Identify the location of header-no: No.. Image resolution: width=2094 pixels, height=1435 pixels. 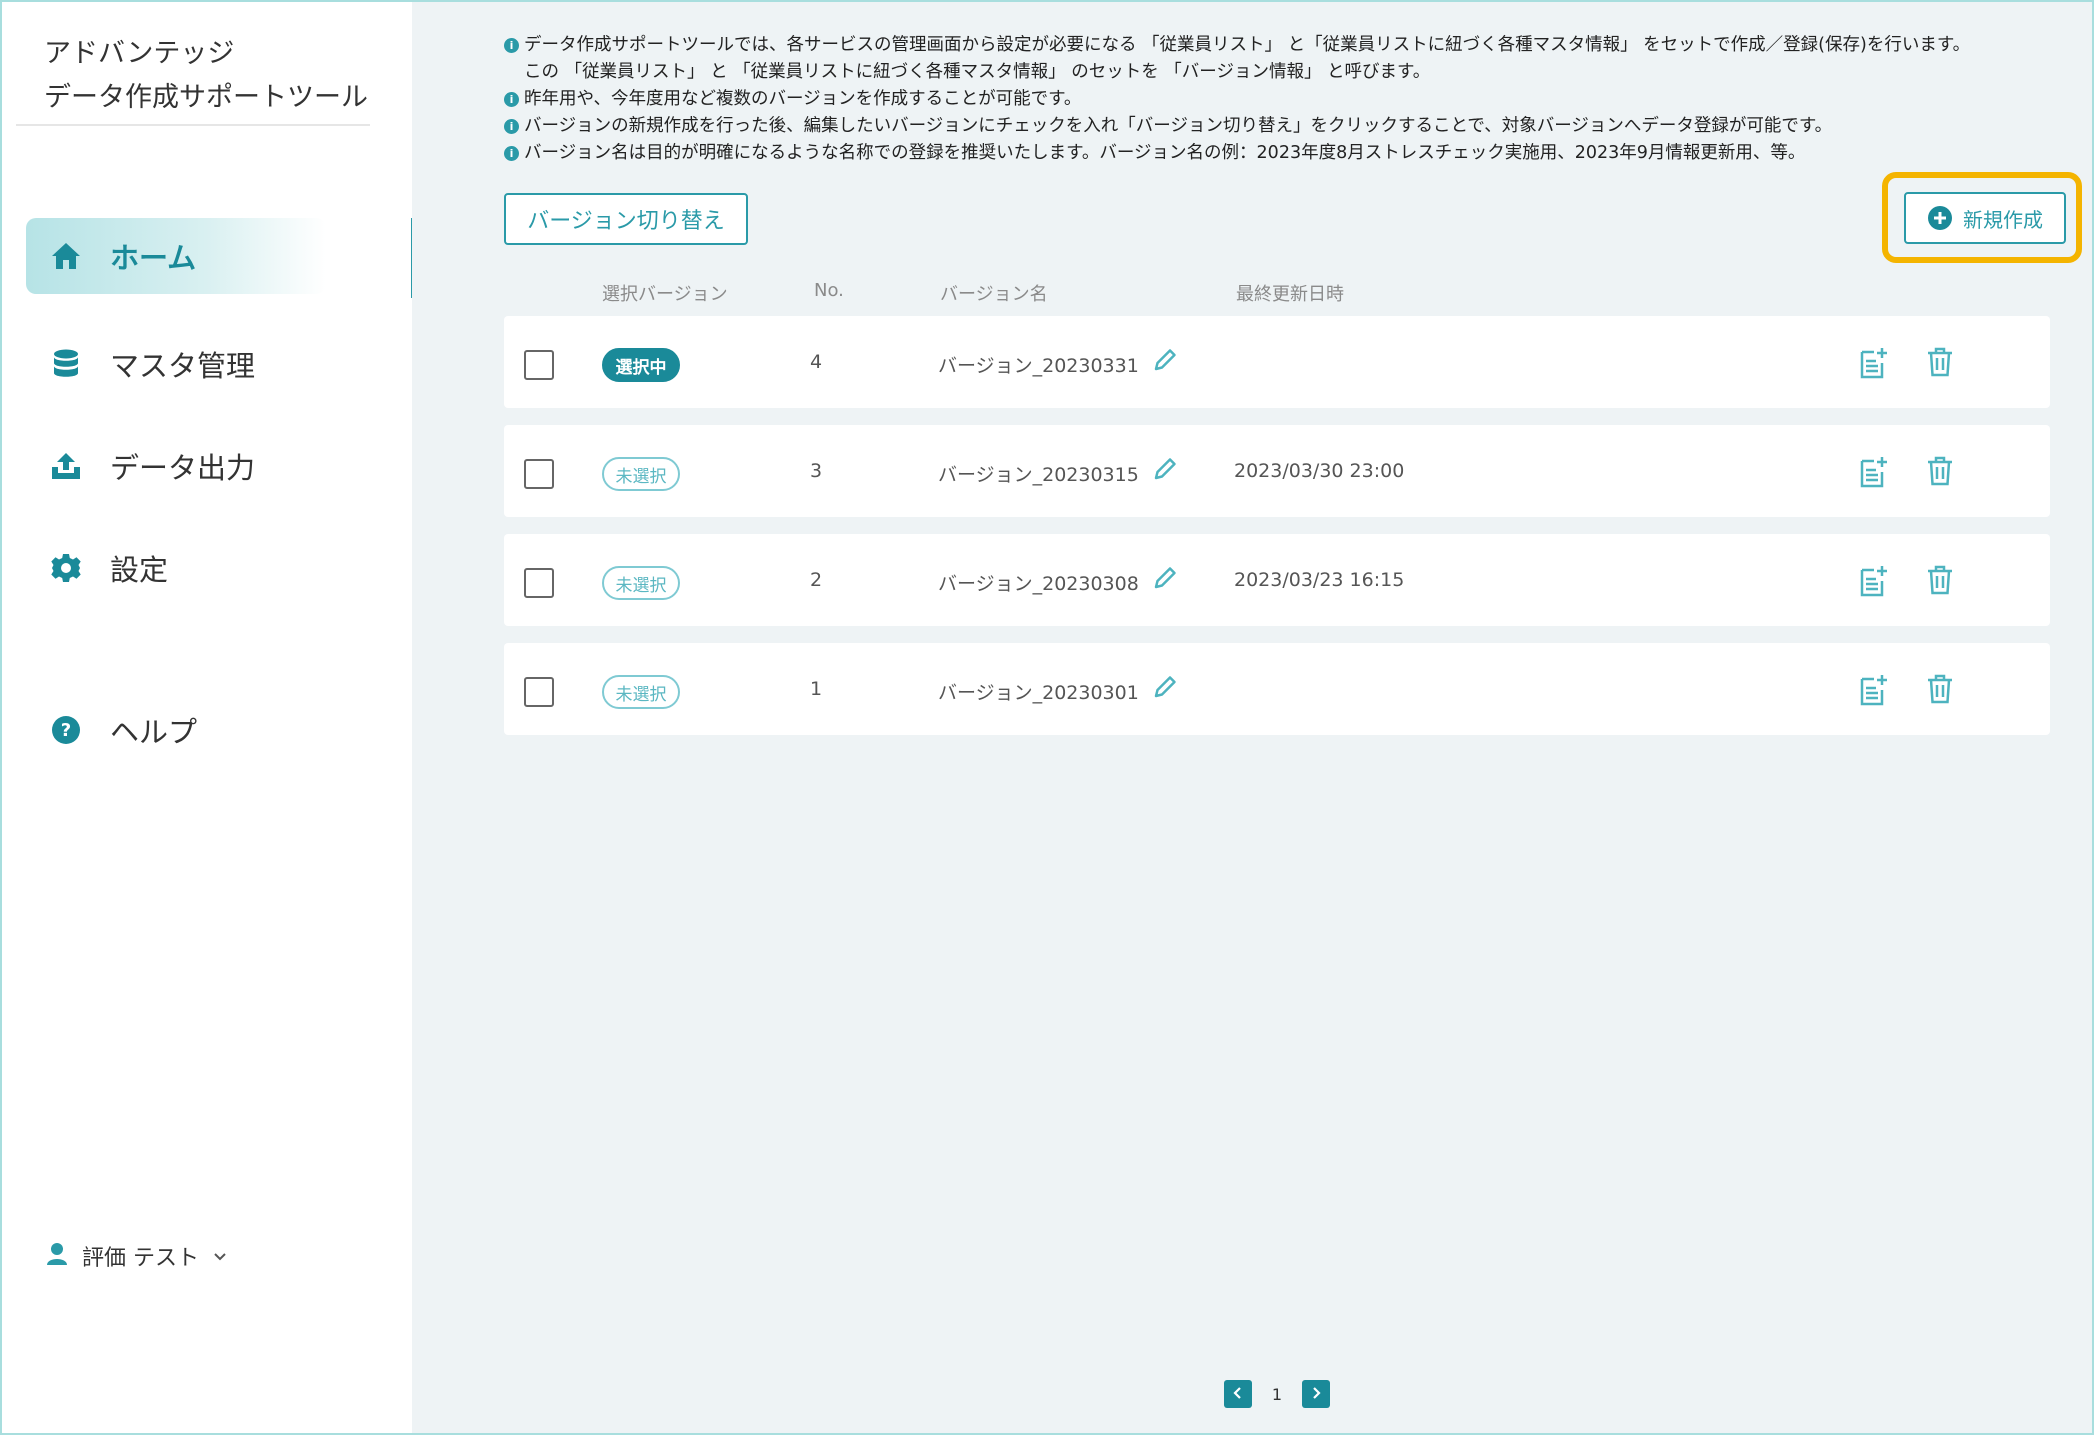
(829, 290).